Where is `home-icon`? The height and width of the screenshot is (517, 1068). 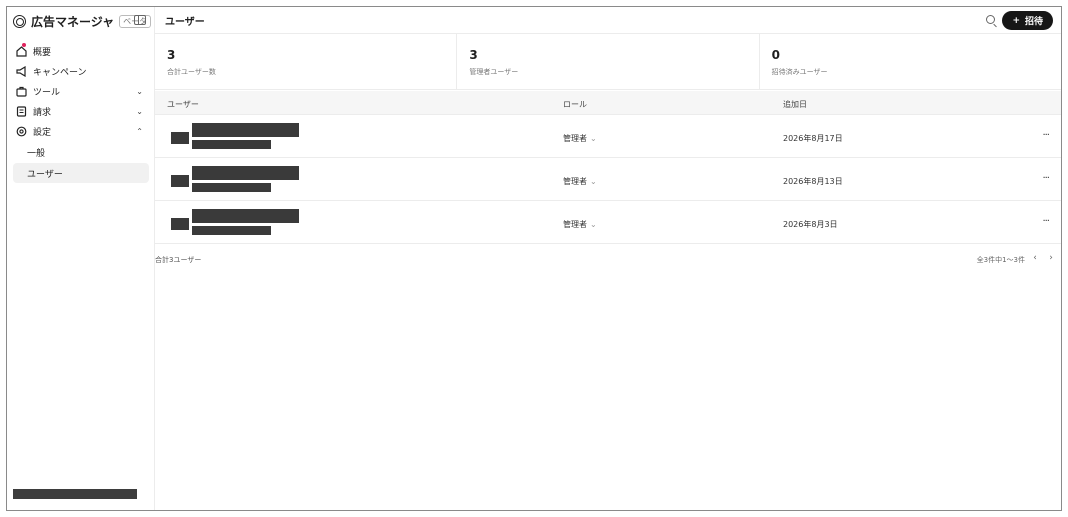 home-icon is located at coordinates (21, 51).